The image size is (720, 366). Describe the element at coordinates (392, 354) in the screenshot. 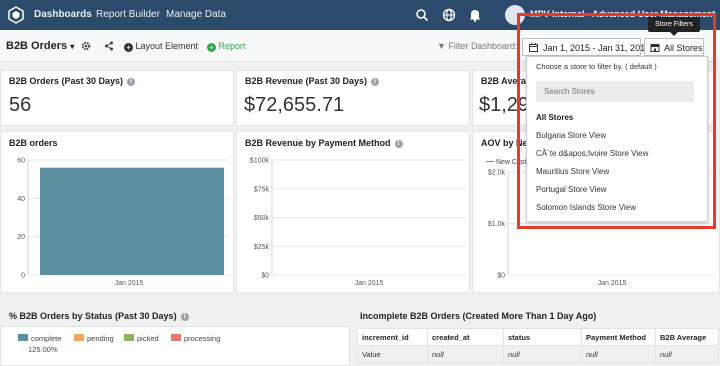

I see `table-cell: Value` at that location.